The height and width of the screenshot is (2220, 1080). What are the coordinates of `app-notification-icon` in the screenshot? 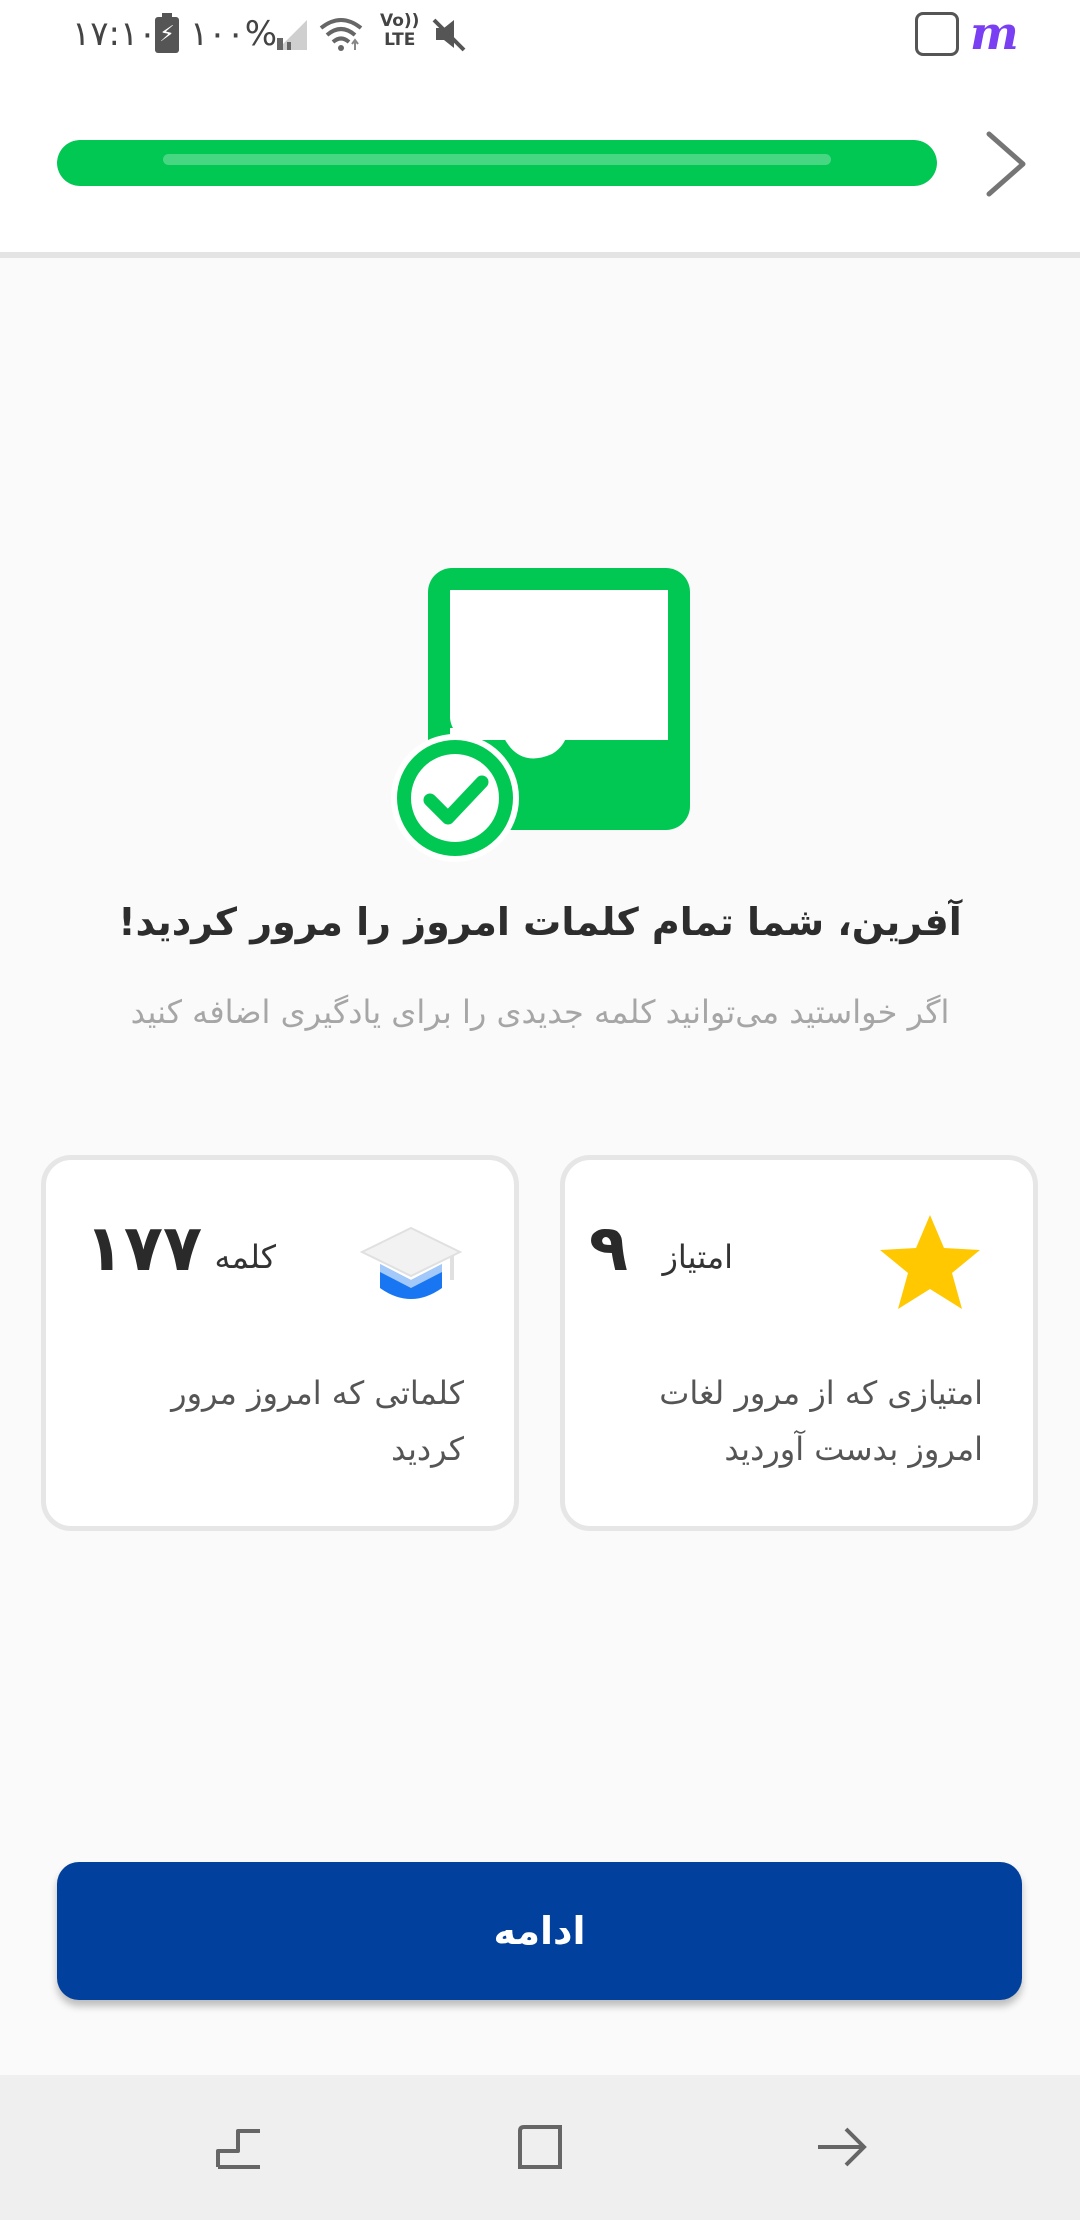 It's located at (937, 34).